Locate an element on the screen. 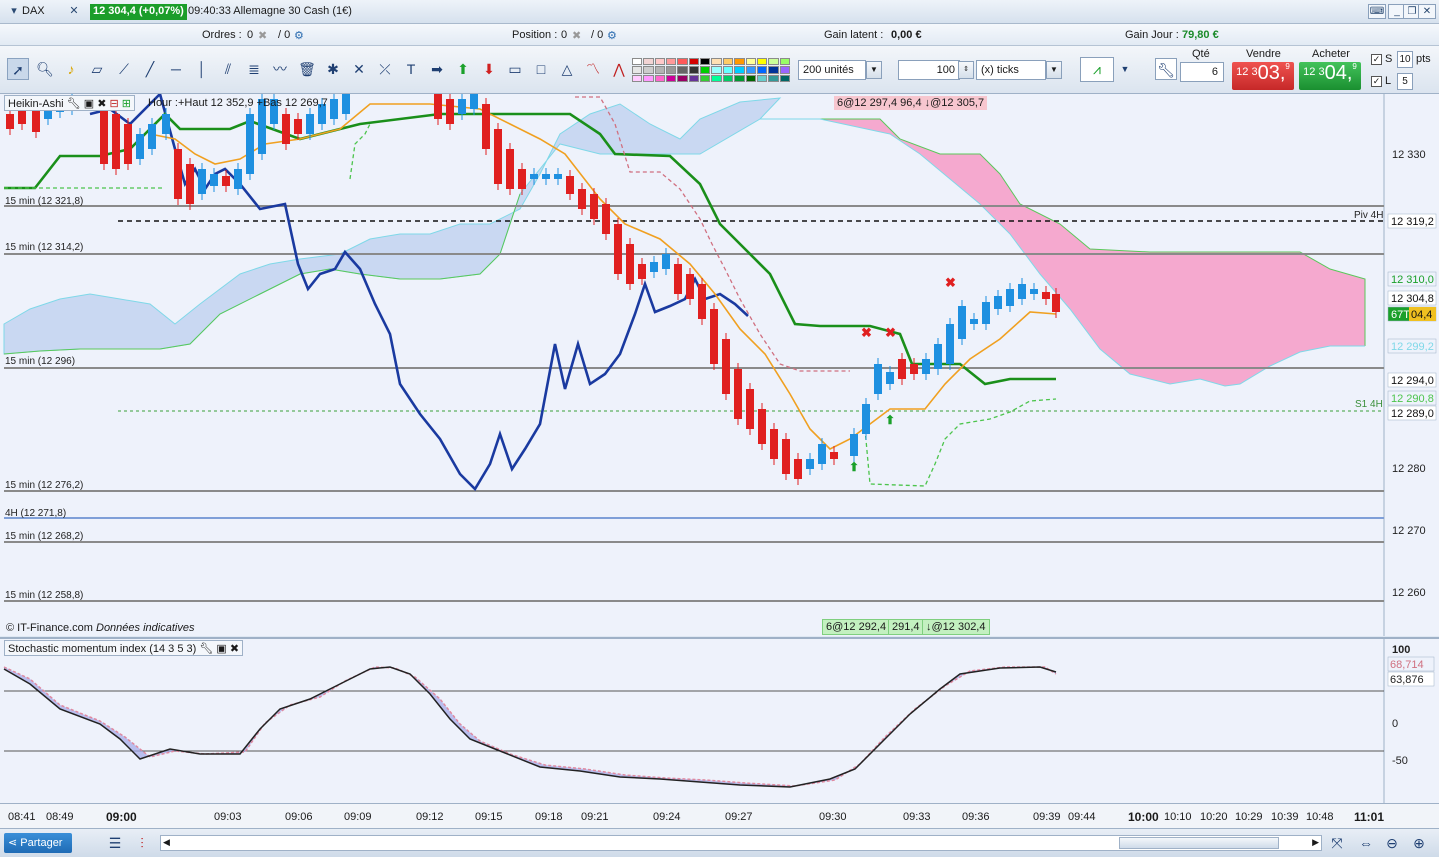 This screenshot has height=857, width=1439. x-lines-icon: ⤫ is located at coordinates (385, 69).